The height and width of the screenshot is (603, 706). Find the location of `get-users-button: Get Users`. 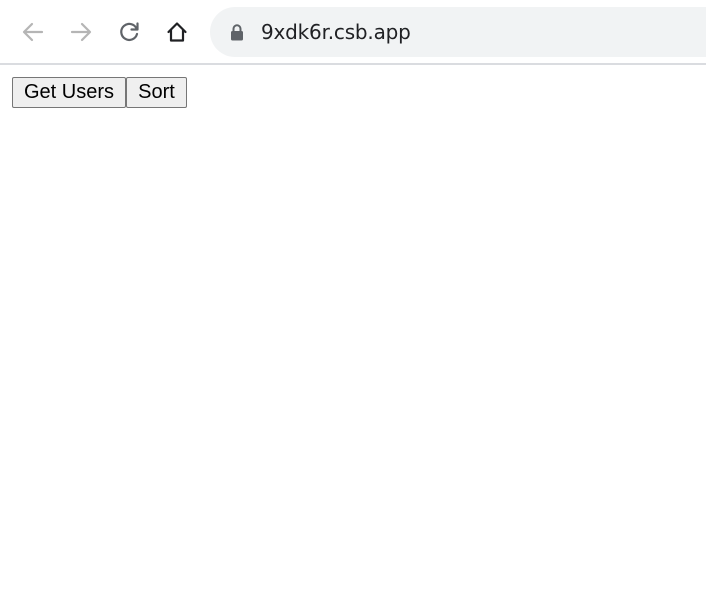

get-users-button: Get Users is located at coordinates (69, 92).